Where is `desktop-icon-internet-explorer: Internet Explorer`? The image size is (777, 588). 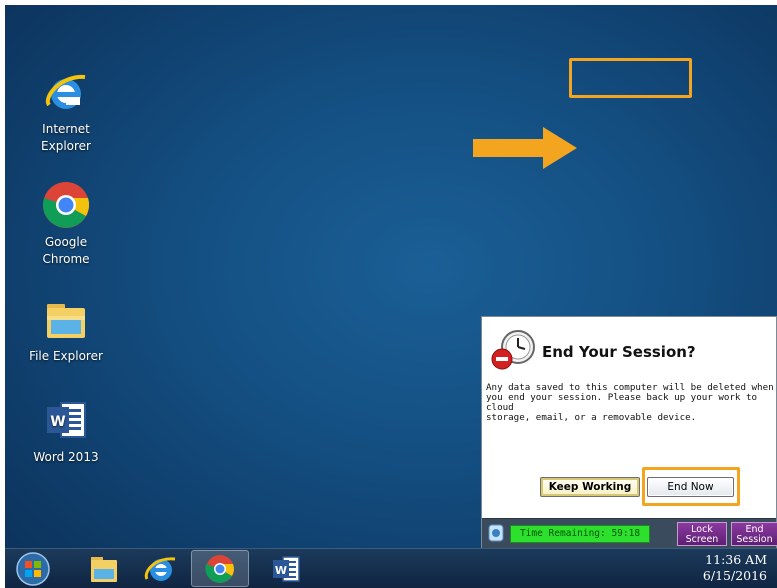
desktop-icon-internet-explorer: Internet Explorer is located at coordinates (66, 111).